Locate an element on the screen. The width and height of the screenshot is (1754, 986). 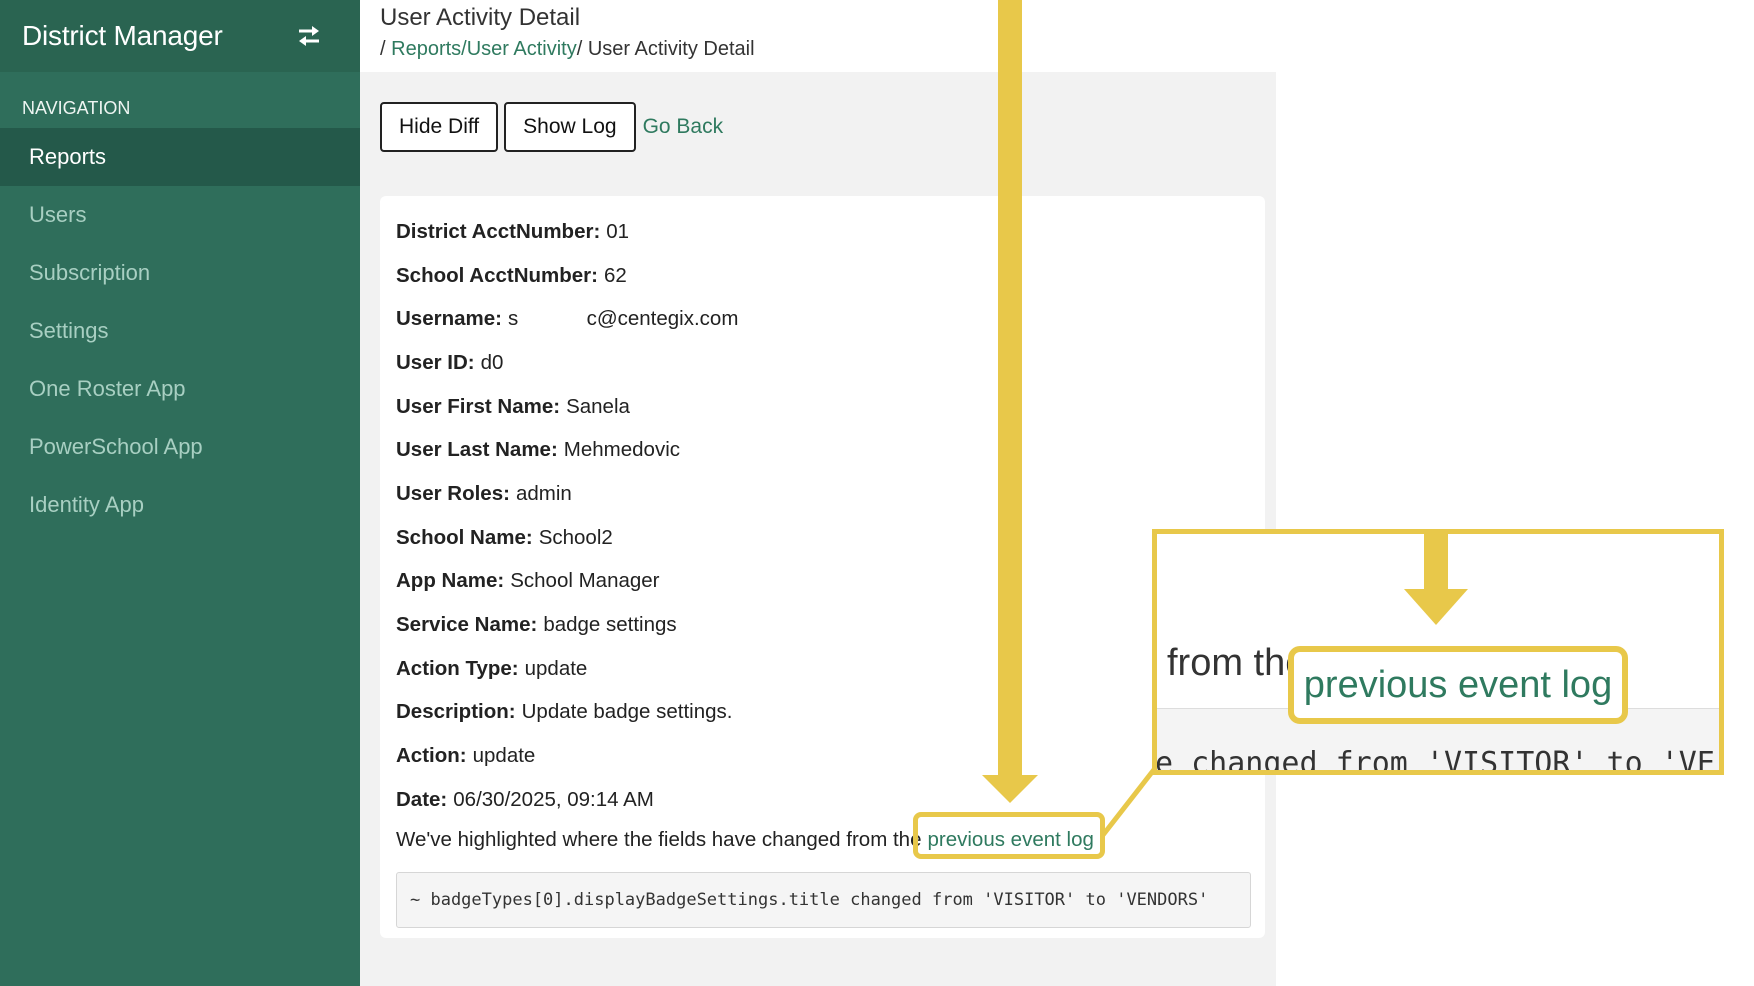
nav-heading: NAVIGATION is located at coordinates (76, 108).